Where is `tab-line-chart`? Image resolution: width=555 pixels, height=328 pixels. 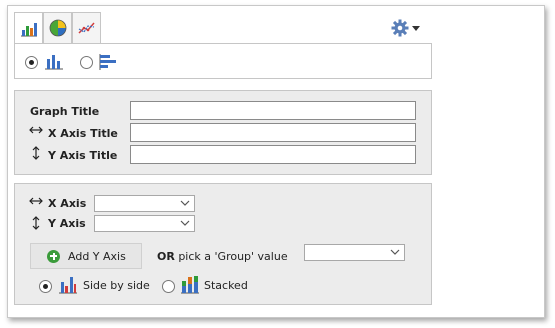
tab-line-chart is located at coordinates (86, 27).